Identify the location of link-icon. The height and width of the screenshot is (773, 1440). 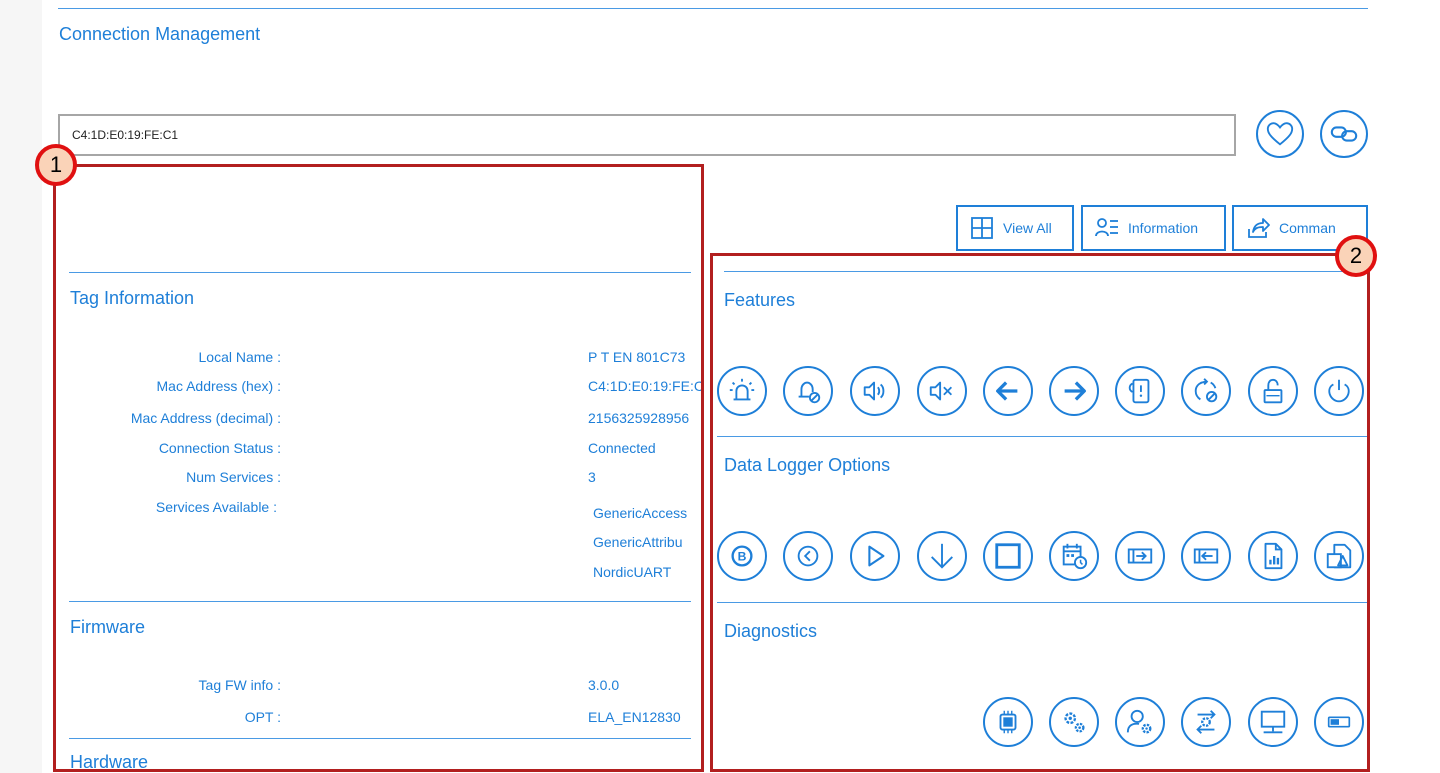
(1344, 134).